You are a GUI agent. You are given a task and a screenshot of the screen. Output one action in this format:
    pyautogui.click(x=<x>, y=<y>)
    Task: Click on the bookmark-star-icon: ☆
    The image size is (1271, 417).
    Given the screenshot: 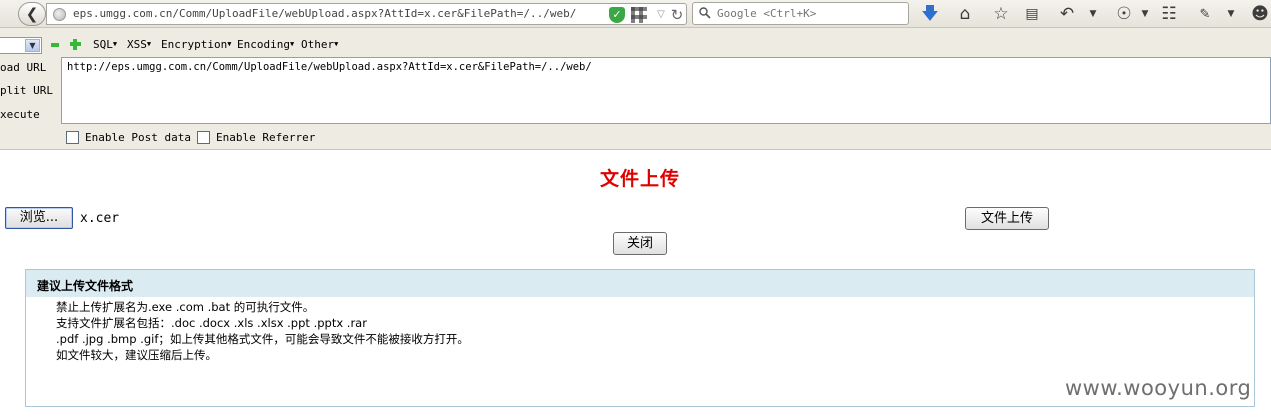 What is the action you would take?
    pyautogui.click(x=1001, y=14)
    